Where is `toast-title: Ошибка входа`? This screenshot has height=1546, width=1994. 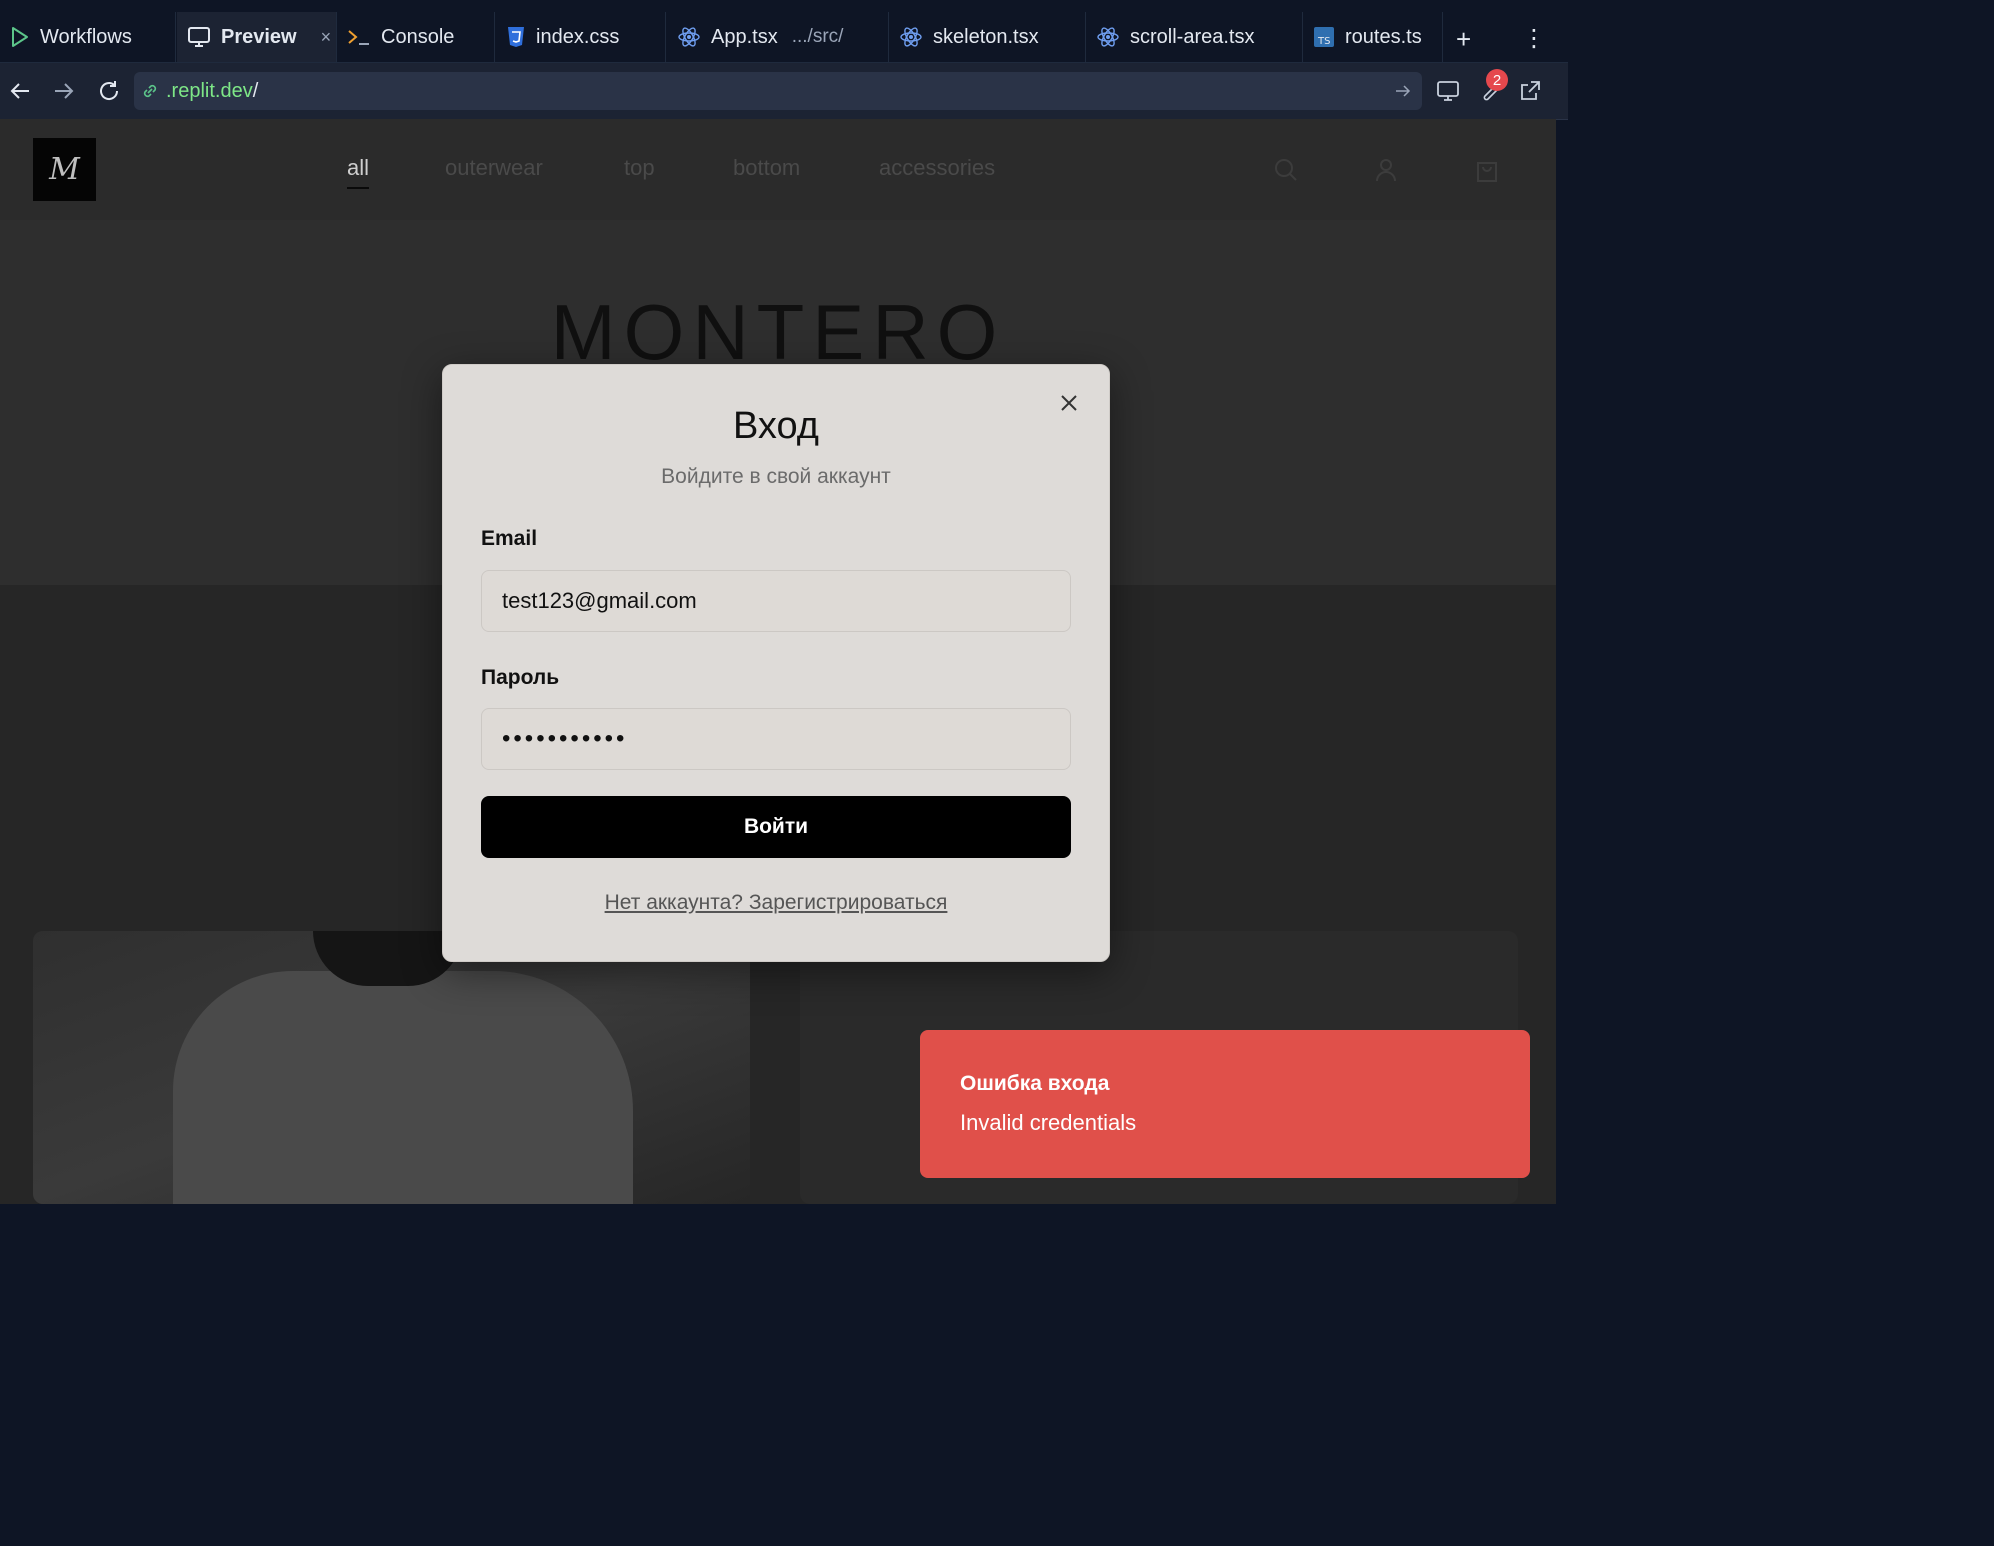
toast-title: Ошибка входа is located at coordinates (1035, 1083).